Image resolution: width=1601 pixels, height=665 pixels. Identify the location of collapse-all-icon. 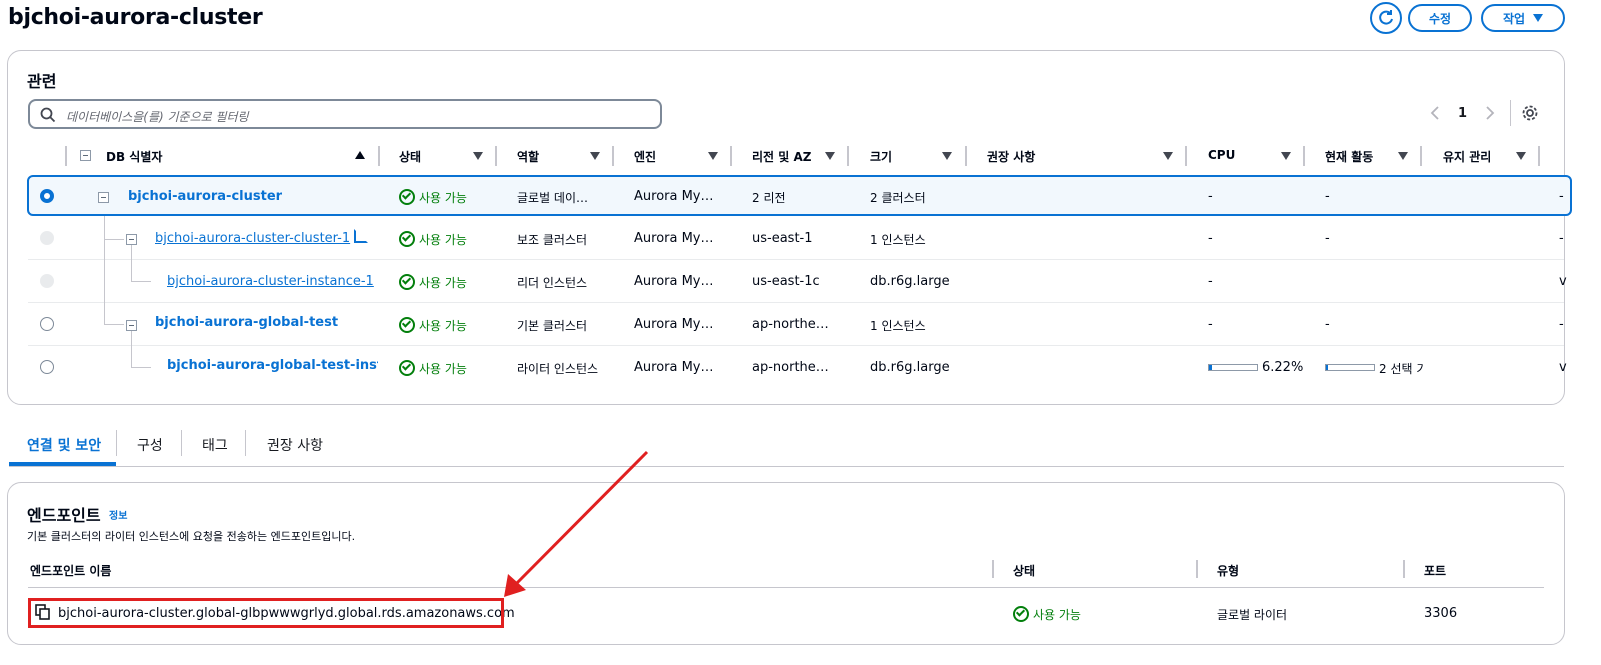
(85, 155).